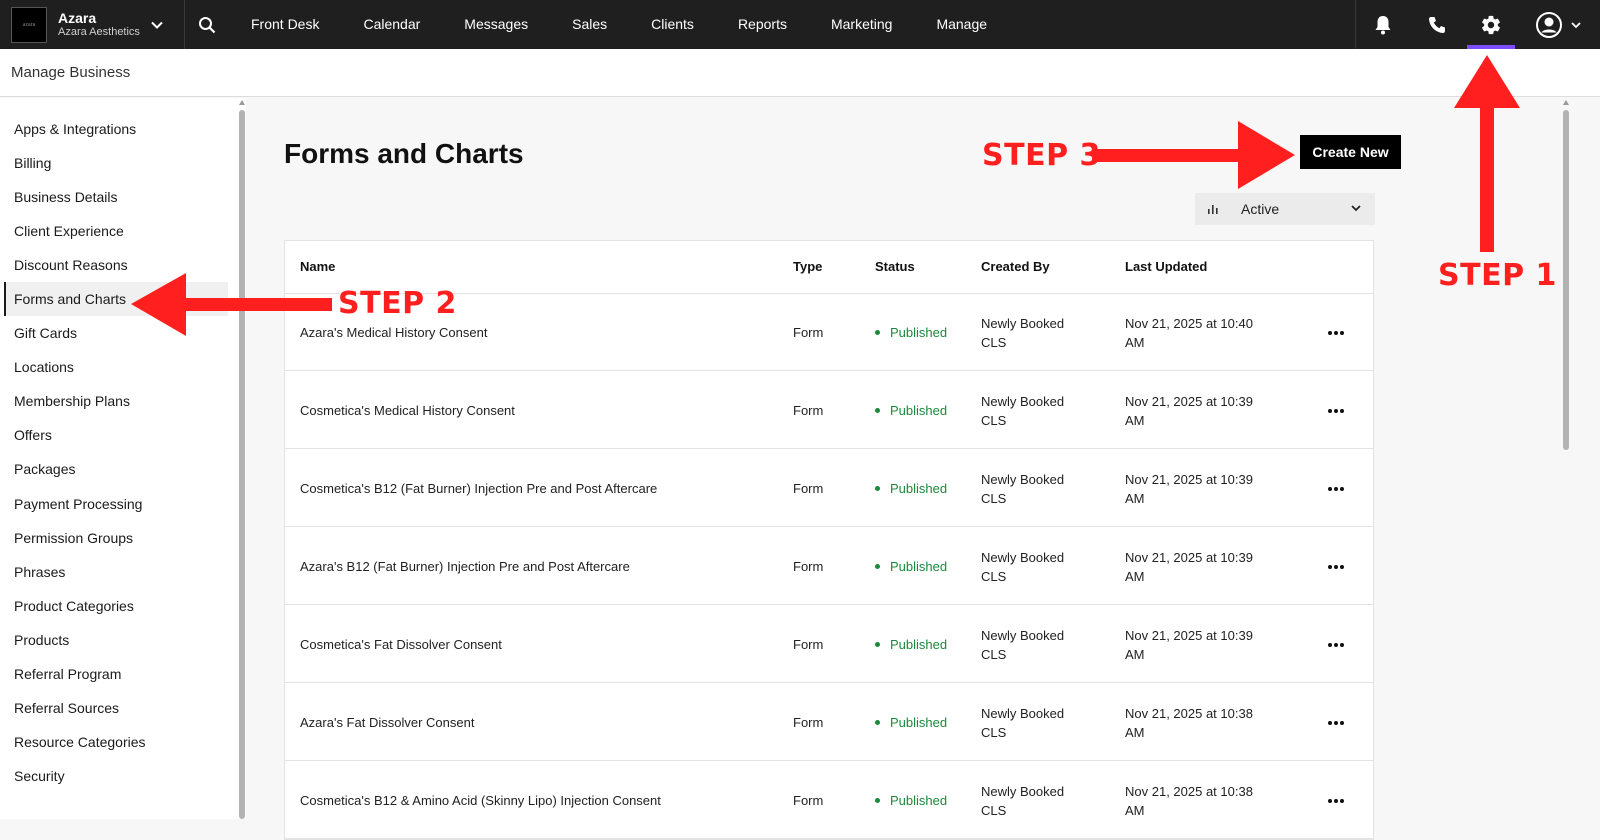  What do you see at coordinates (92, 24) in the screenshot?
I see `business-switcher: azara Azara Azara Aesthetics` at bounding box center [92, 24].